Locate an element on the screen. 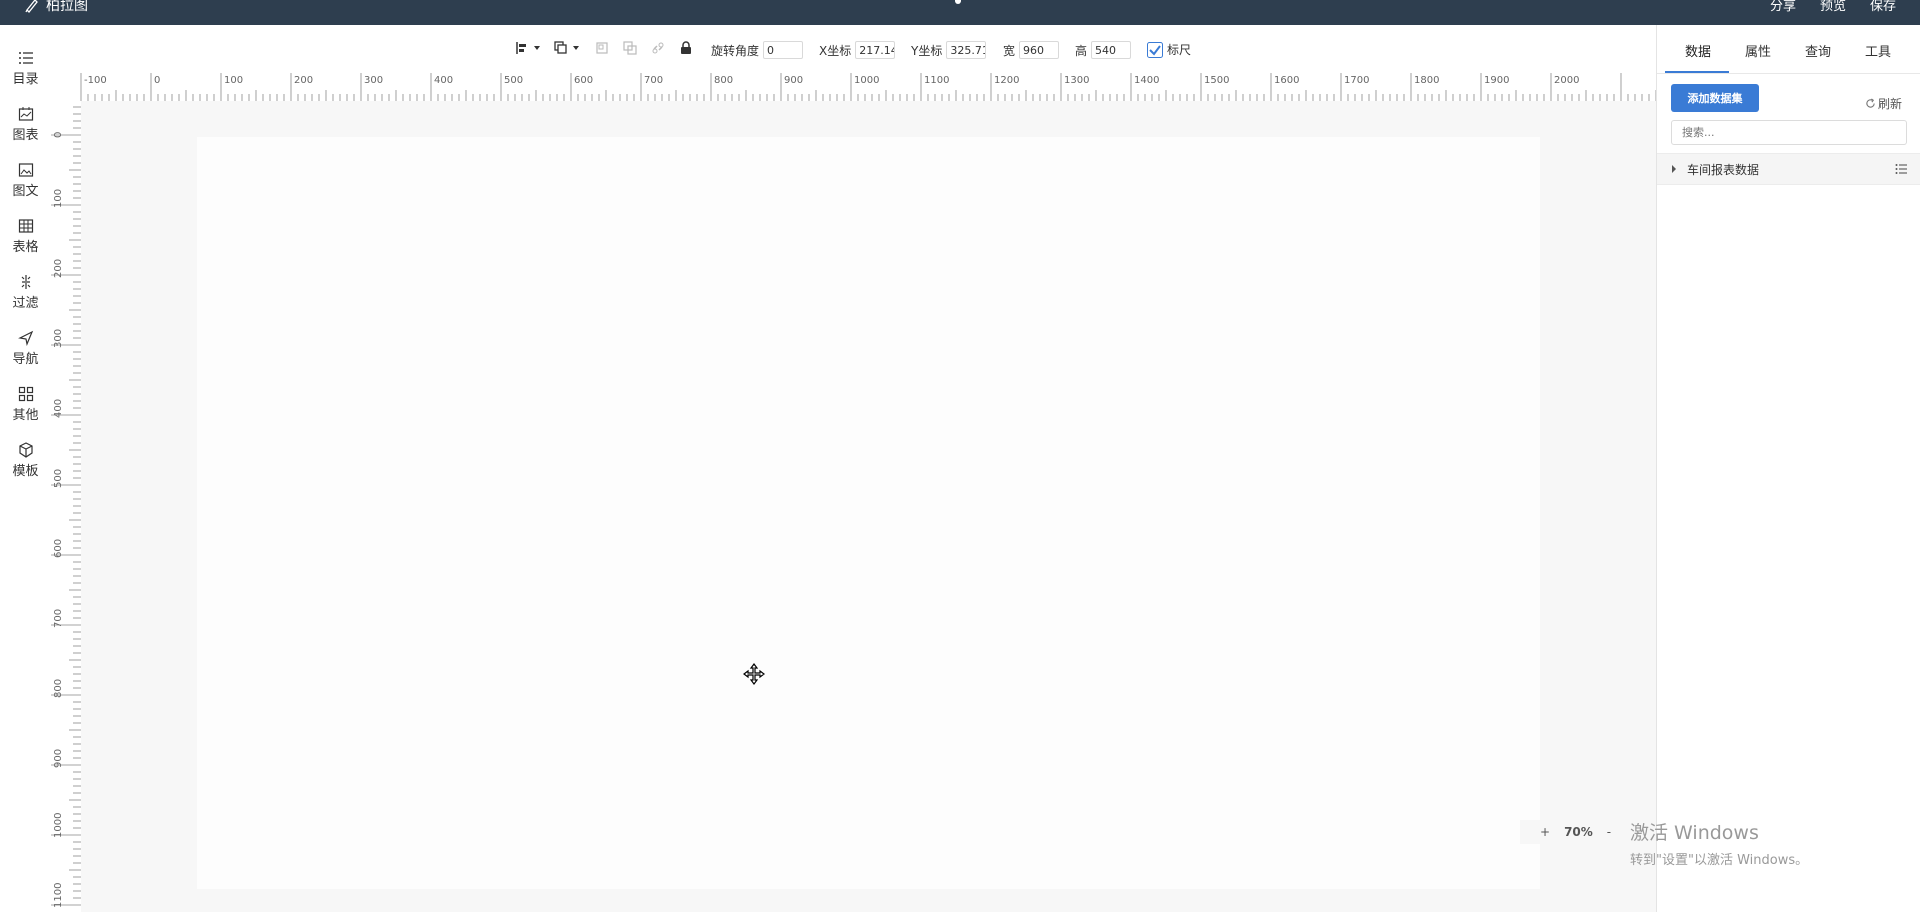  group-button is located at coordinates (602, 48).